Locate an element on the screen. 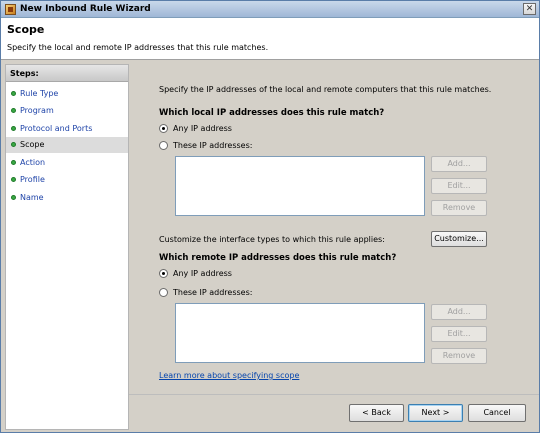 This screenshot has width=540, height=433. window-title: New Inbound Rule Wizard is located at coordinates (85, 9).